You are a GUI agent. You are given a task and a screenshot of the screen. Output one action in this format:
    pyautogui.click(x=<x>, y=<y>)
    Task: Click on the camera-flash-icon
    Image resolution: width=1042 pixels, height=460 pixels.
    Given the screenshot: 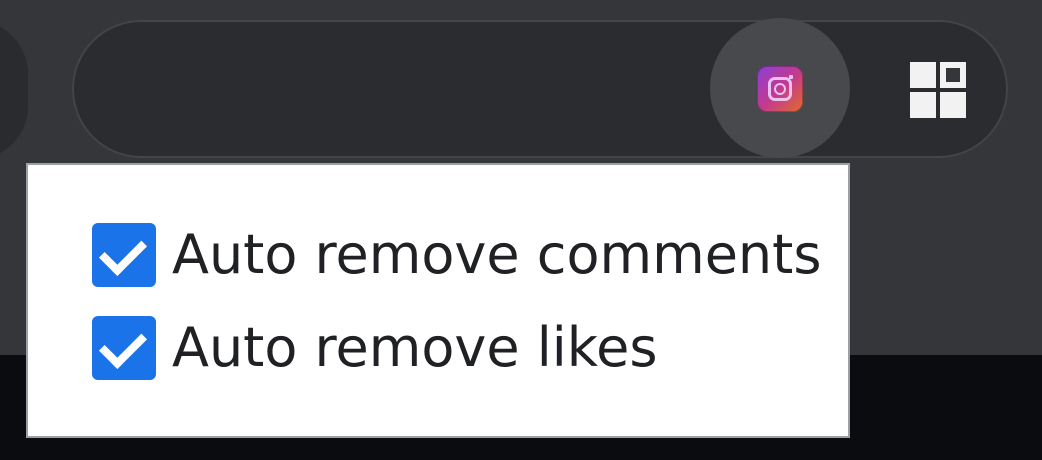 What is the action you would take?
    pyautogui.click(x=791, y=77)
    